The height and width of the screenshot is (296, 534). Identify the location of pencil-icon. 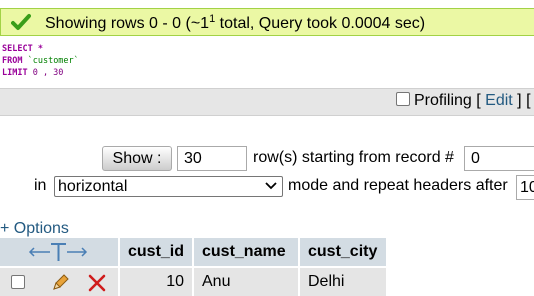
(60, 283).